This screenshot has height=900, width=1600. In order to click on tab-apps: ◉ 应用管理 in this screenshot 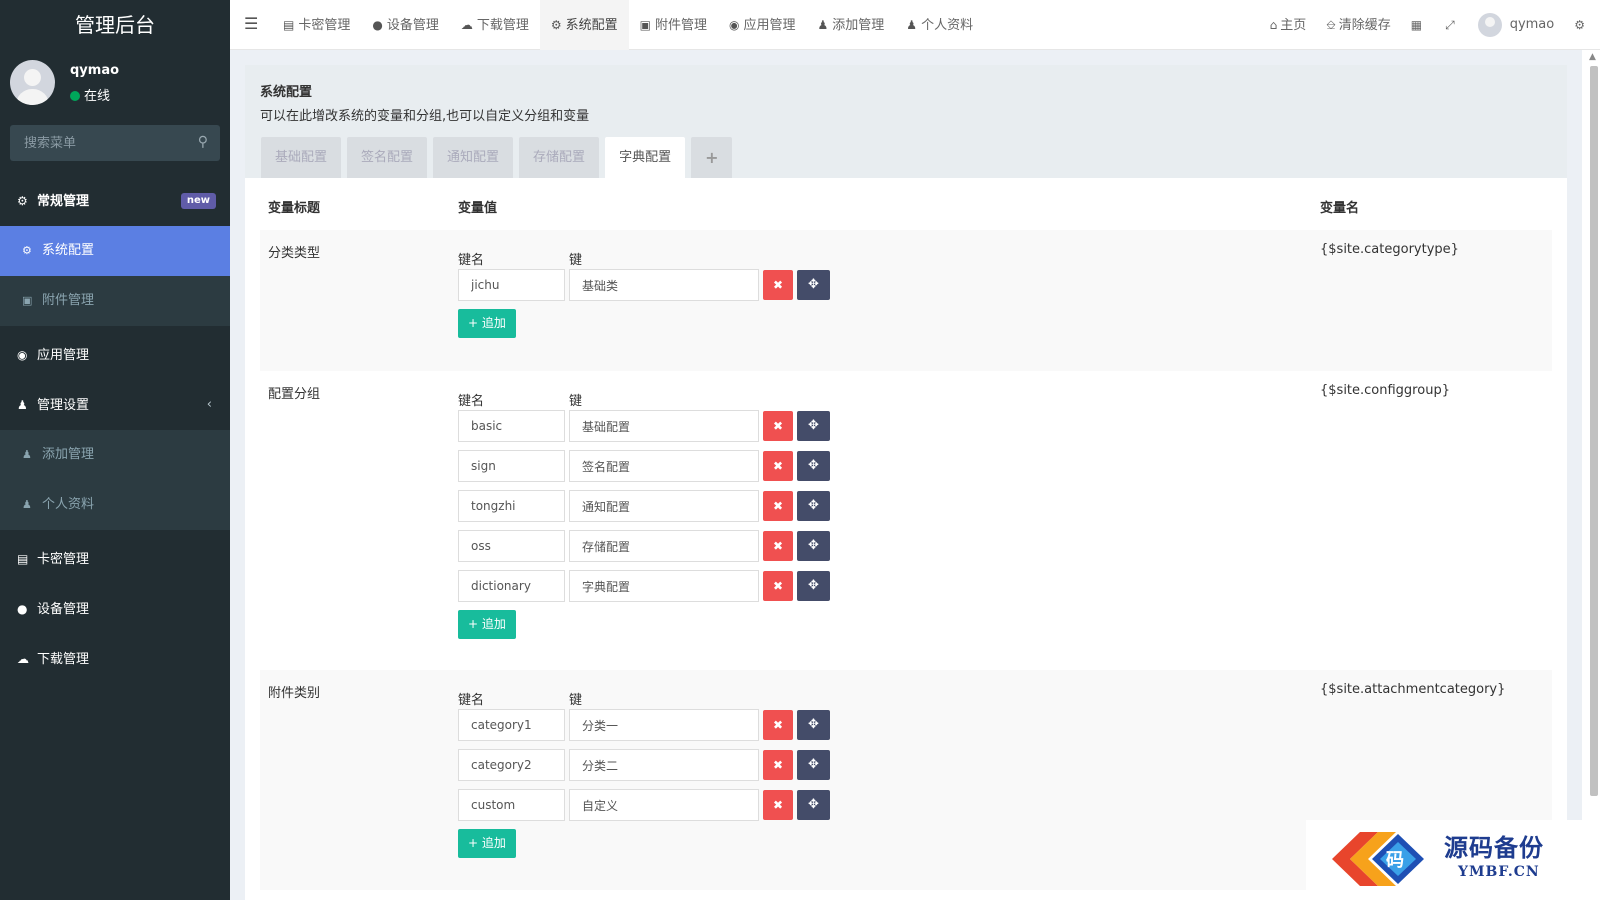, I will do `click(762, 25)`.